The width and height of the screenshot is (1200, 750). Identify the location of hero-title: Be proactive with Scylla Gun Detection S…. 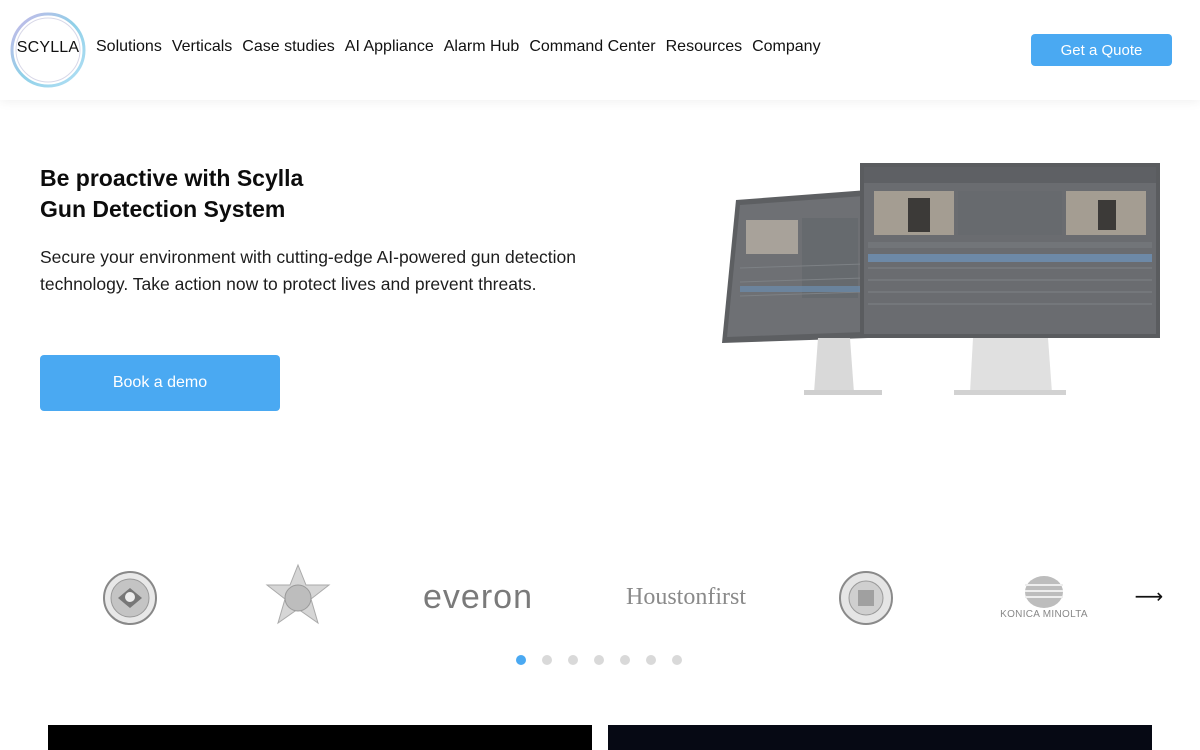
(320, 194).